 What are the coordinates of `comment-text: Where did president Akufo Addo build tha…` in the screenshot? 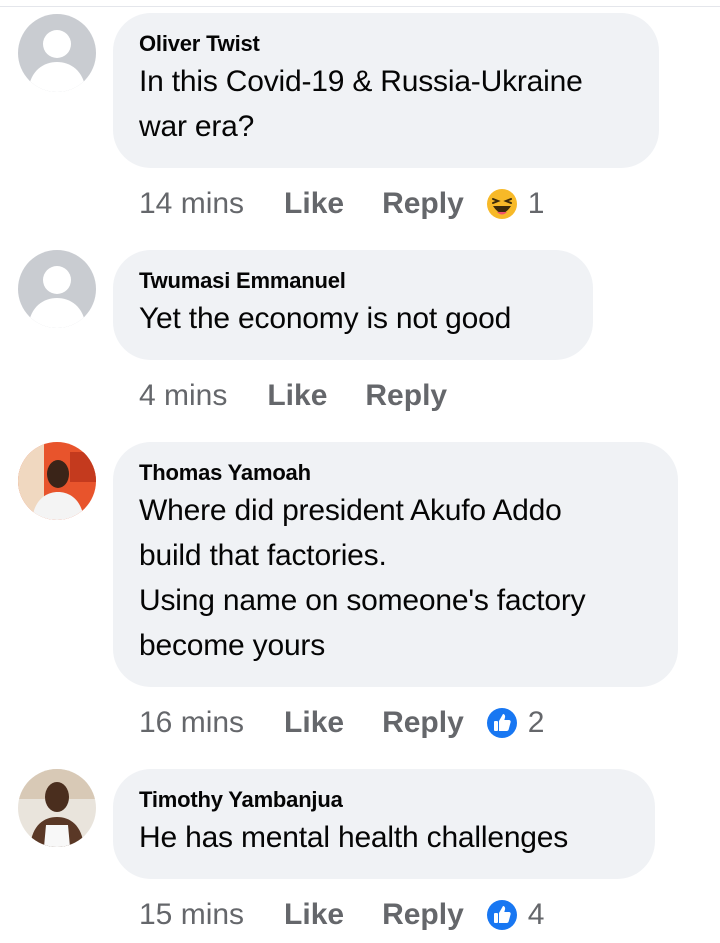 It's located at (395, 578).